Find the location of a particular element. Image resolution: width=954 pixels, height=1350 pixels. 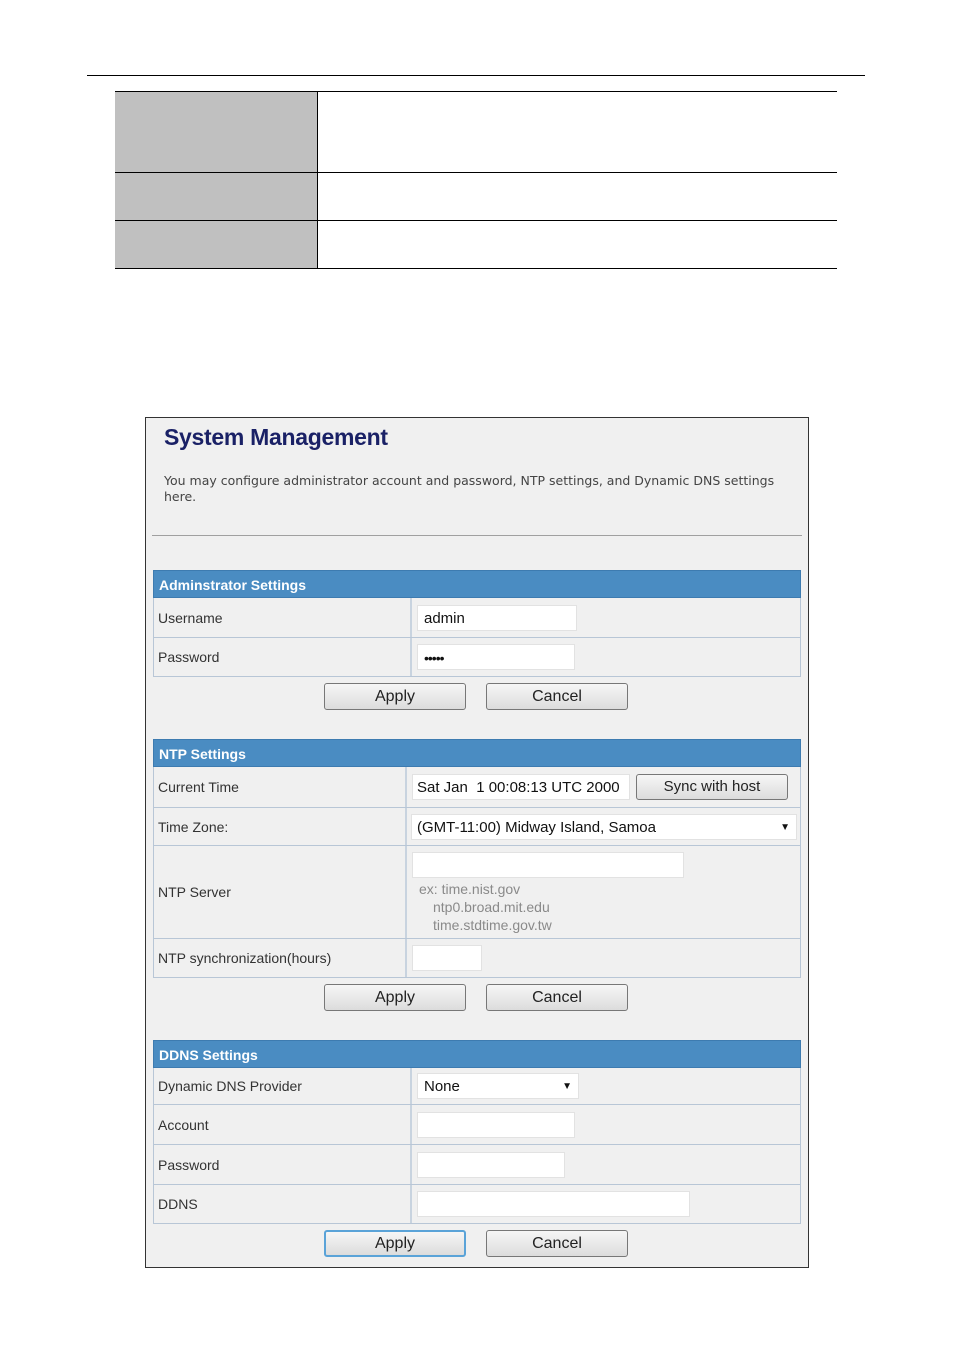

page-title: System Management is located at coordinates (276, 437).